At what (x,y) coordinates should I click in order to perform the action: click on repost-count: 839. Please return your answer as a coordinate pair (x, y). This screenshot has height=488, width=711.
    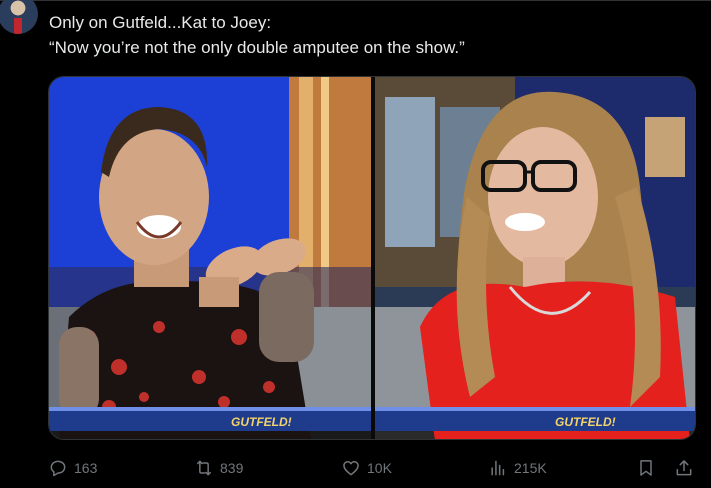
    Looking at the image, I should click on (232, 468).